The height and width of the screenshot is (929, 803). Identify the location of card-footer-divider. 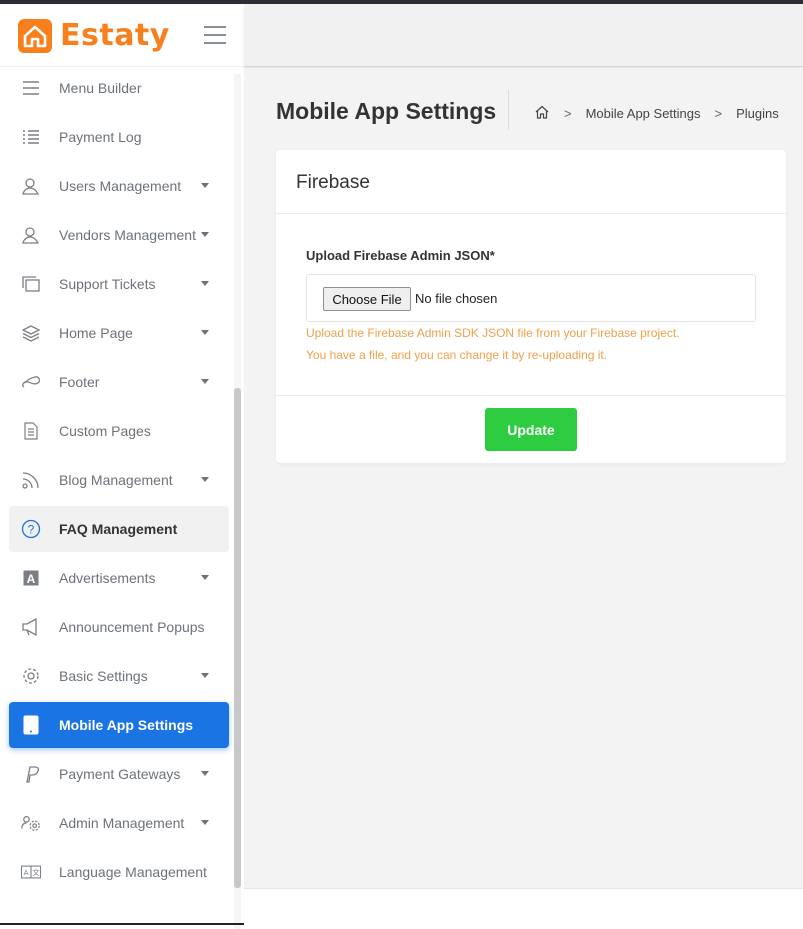
(531, 395).